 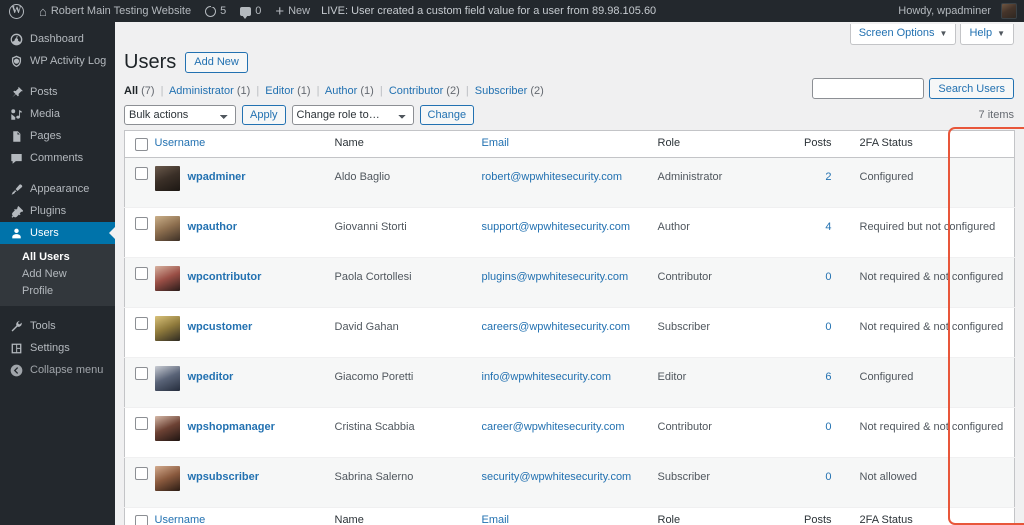 What do you see at coordinates (264, 115) in the screenshot?
I see `apply-button-top: Apply` at bounding box center [264, 115].